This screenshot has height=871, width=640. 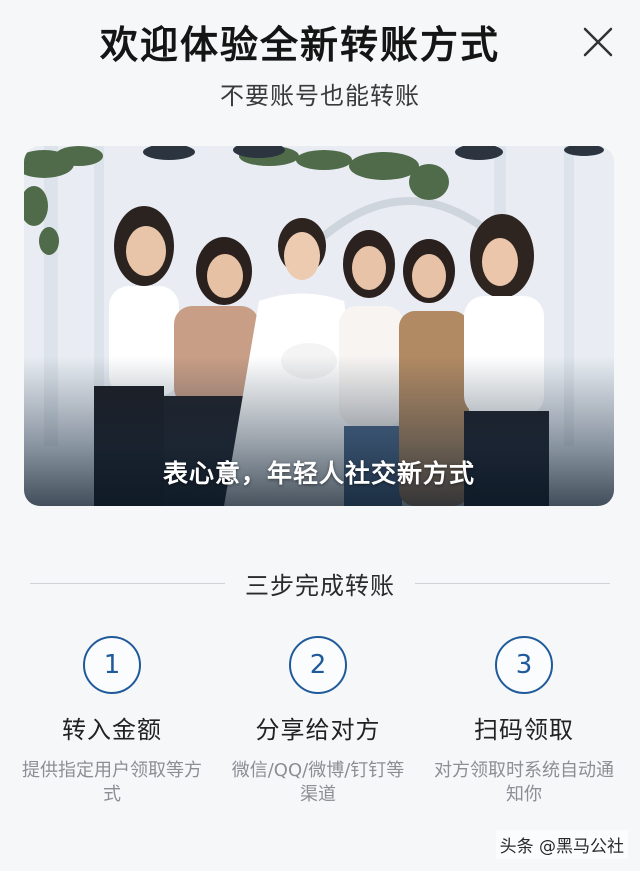 I want to click on close-icon, so click(x=598, y=42).